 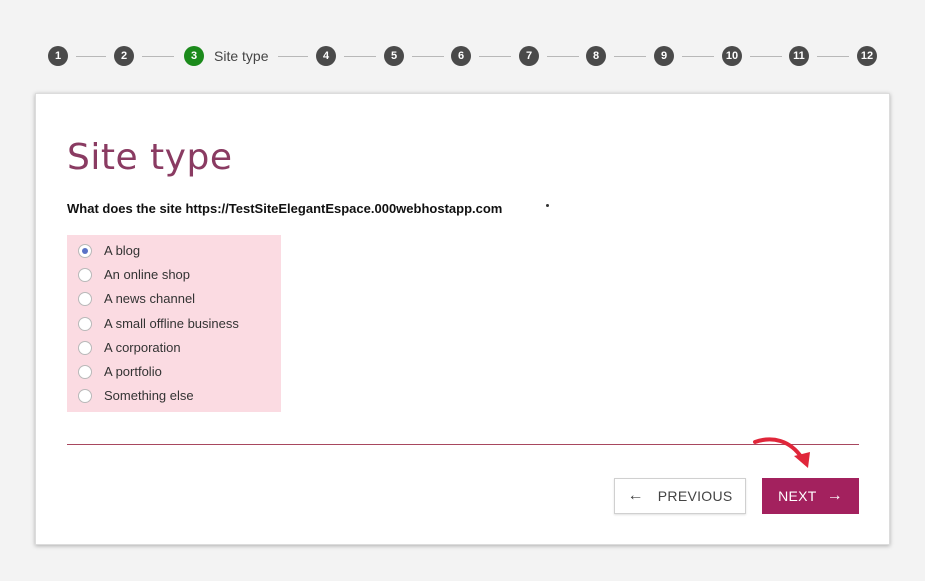 I want to click on step-9-indicator: 9, so click(x=664, y=56).